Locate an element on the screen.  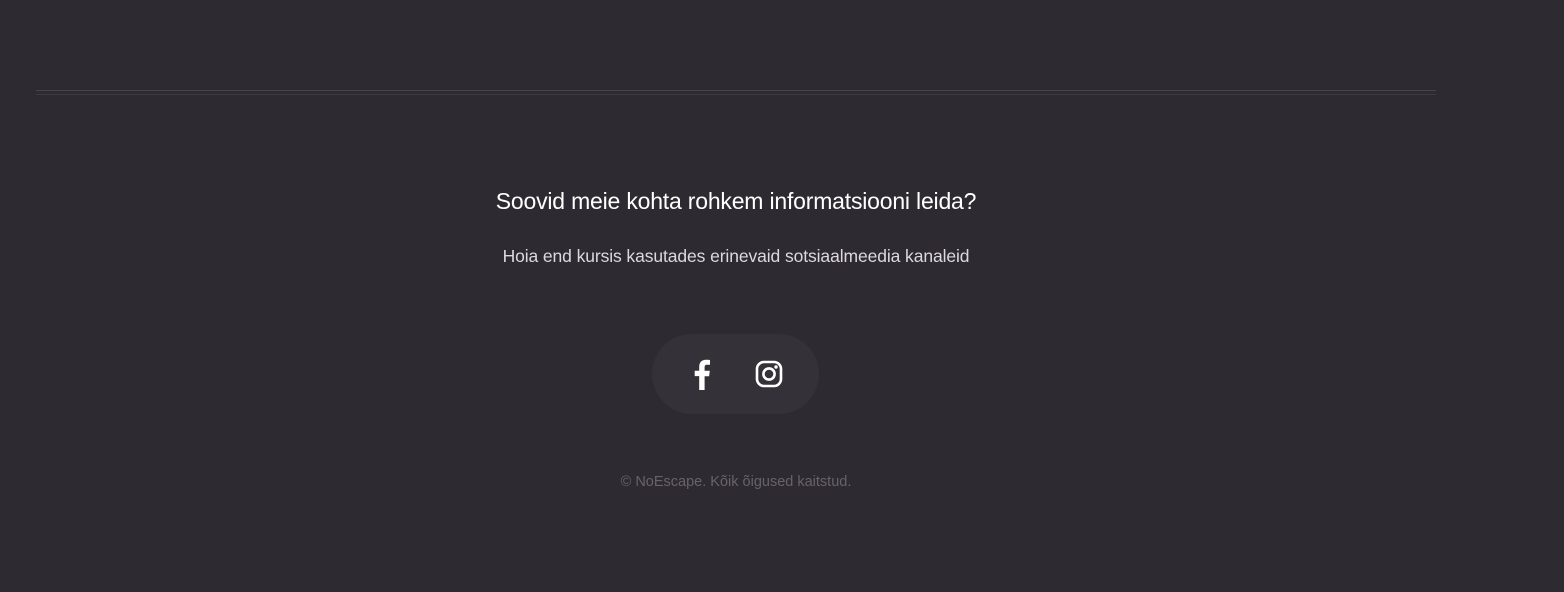
facebook-icon is located at coordinates (702, 374).